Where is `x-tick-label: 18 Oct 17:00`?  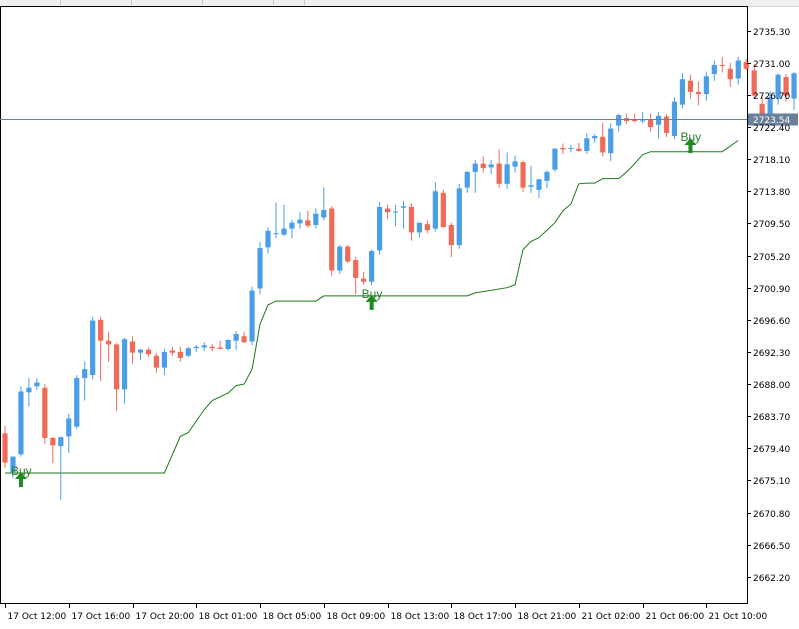 x-tick-label: 18 Oct 17:00 is located at coordinates (483, 617).